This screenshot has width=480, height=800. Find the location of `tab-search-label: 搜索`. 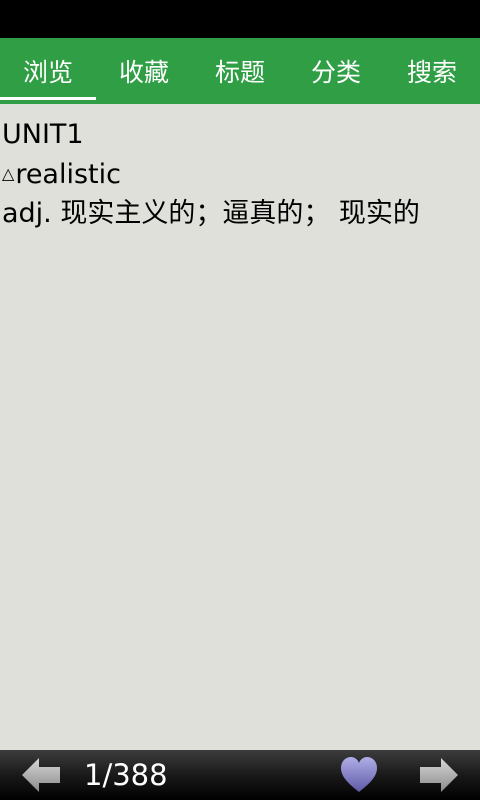

tab-search-label: 搜索 is located at coordinates (431, 72).